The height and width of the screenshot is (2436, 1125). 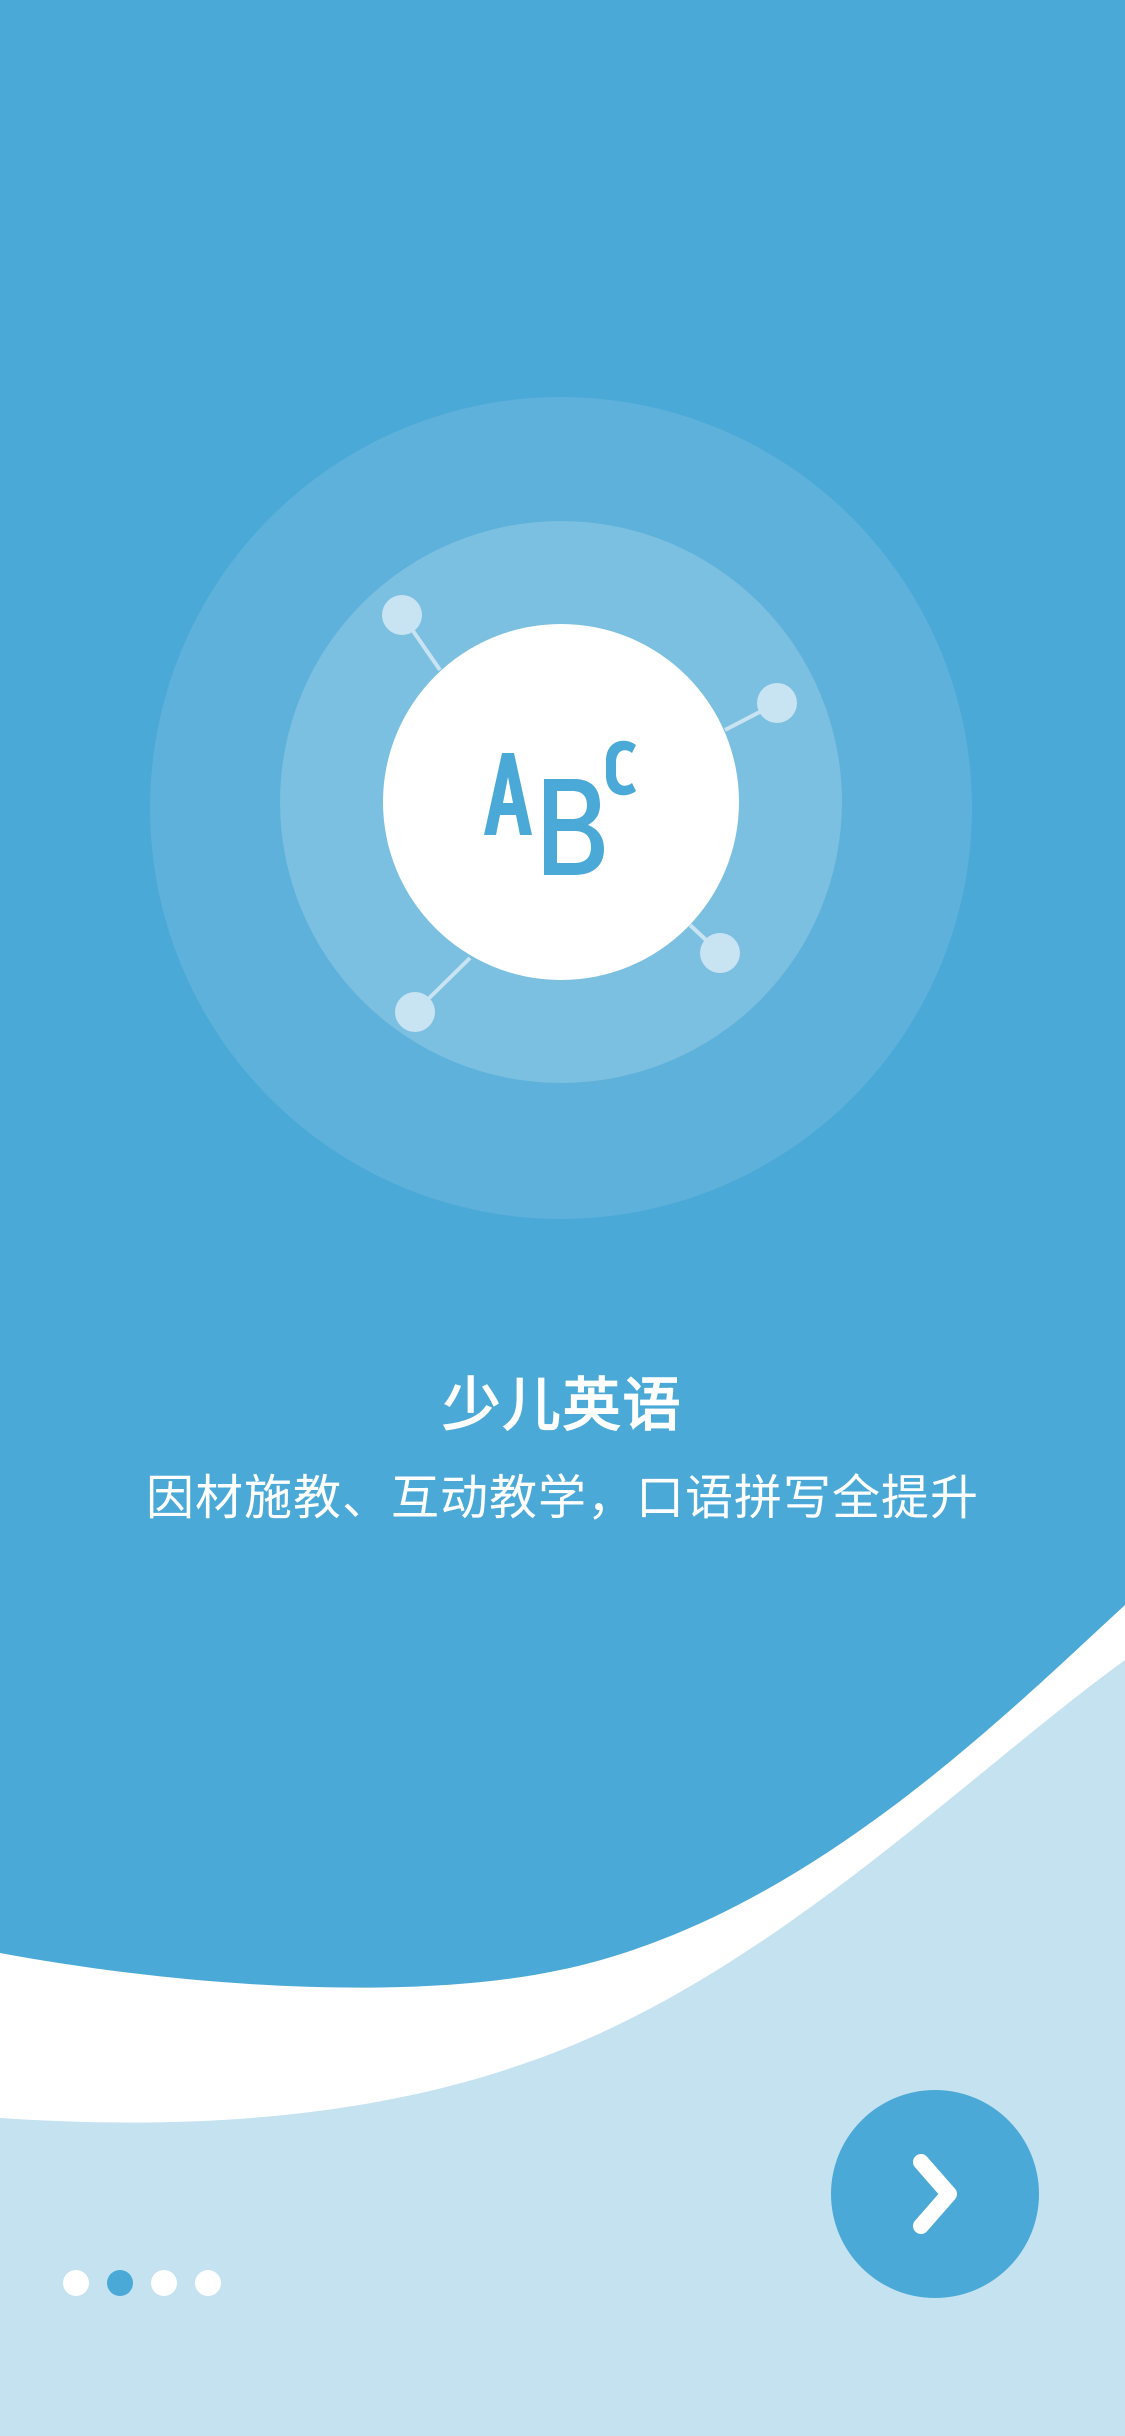 What do you see at coordinates (562, 1498) in the screenshot?
I see `page-subtitle: 因材施教、互动教学，口语拼写全提升` at bounding box center [562, 1498].